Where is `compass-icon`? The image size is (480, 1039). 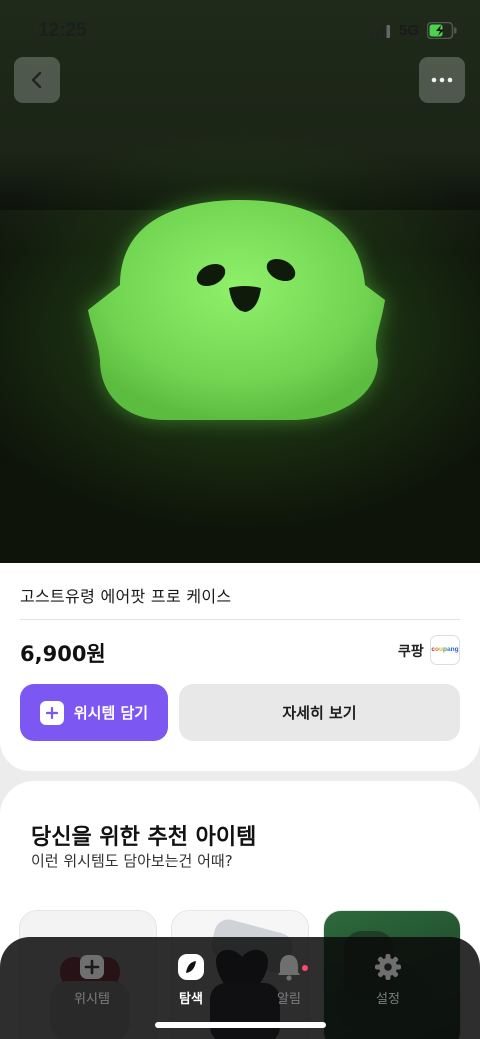
compass-icon is located at coordinates (191, 967).